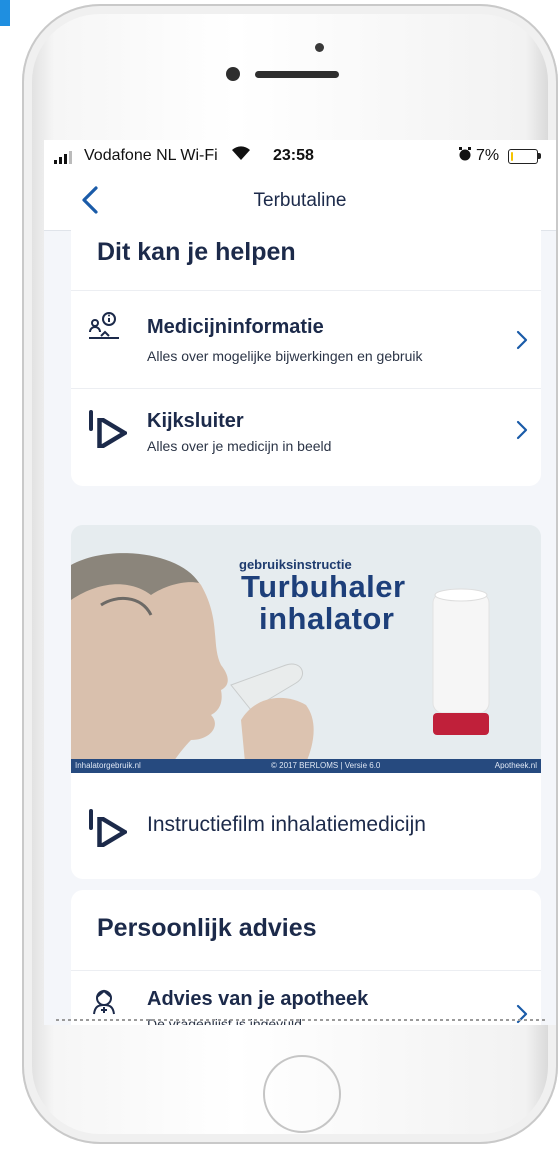  What do you see at coordinates (465, 155) in the screenshot?
I see `alarm-icon` at bounding box center [465, 155].